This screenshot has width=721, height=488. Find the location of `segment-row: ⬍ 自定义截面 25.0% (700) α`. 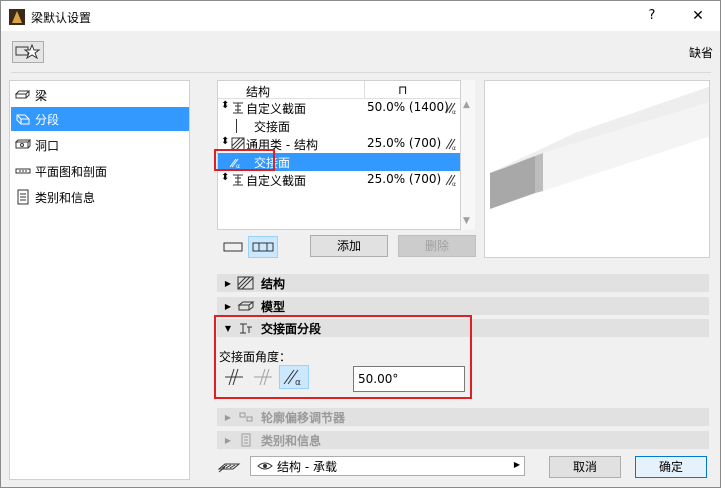

segment-row: ⬍ 自定义截面 25.0% (700) α is located at coordinates (339, 180).